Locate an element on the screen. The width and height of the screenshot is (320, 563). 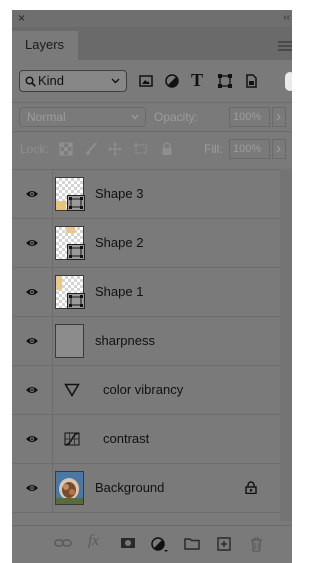
layer-name: sharpness is located at coordinates (125, 340).